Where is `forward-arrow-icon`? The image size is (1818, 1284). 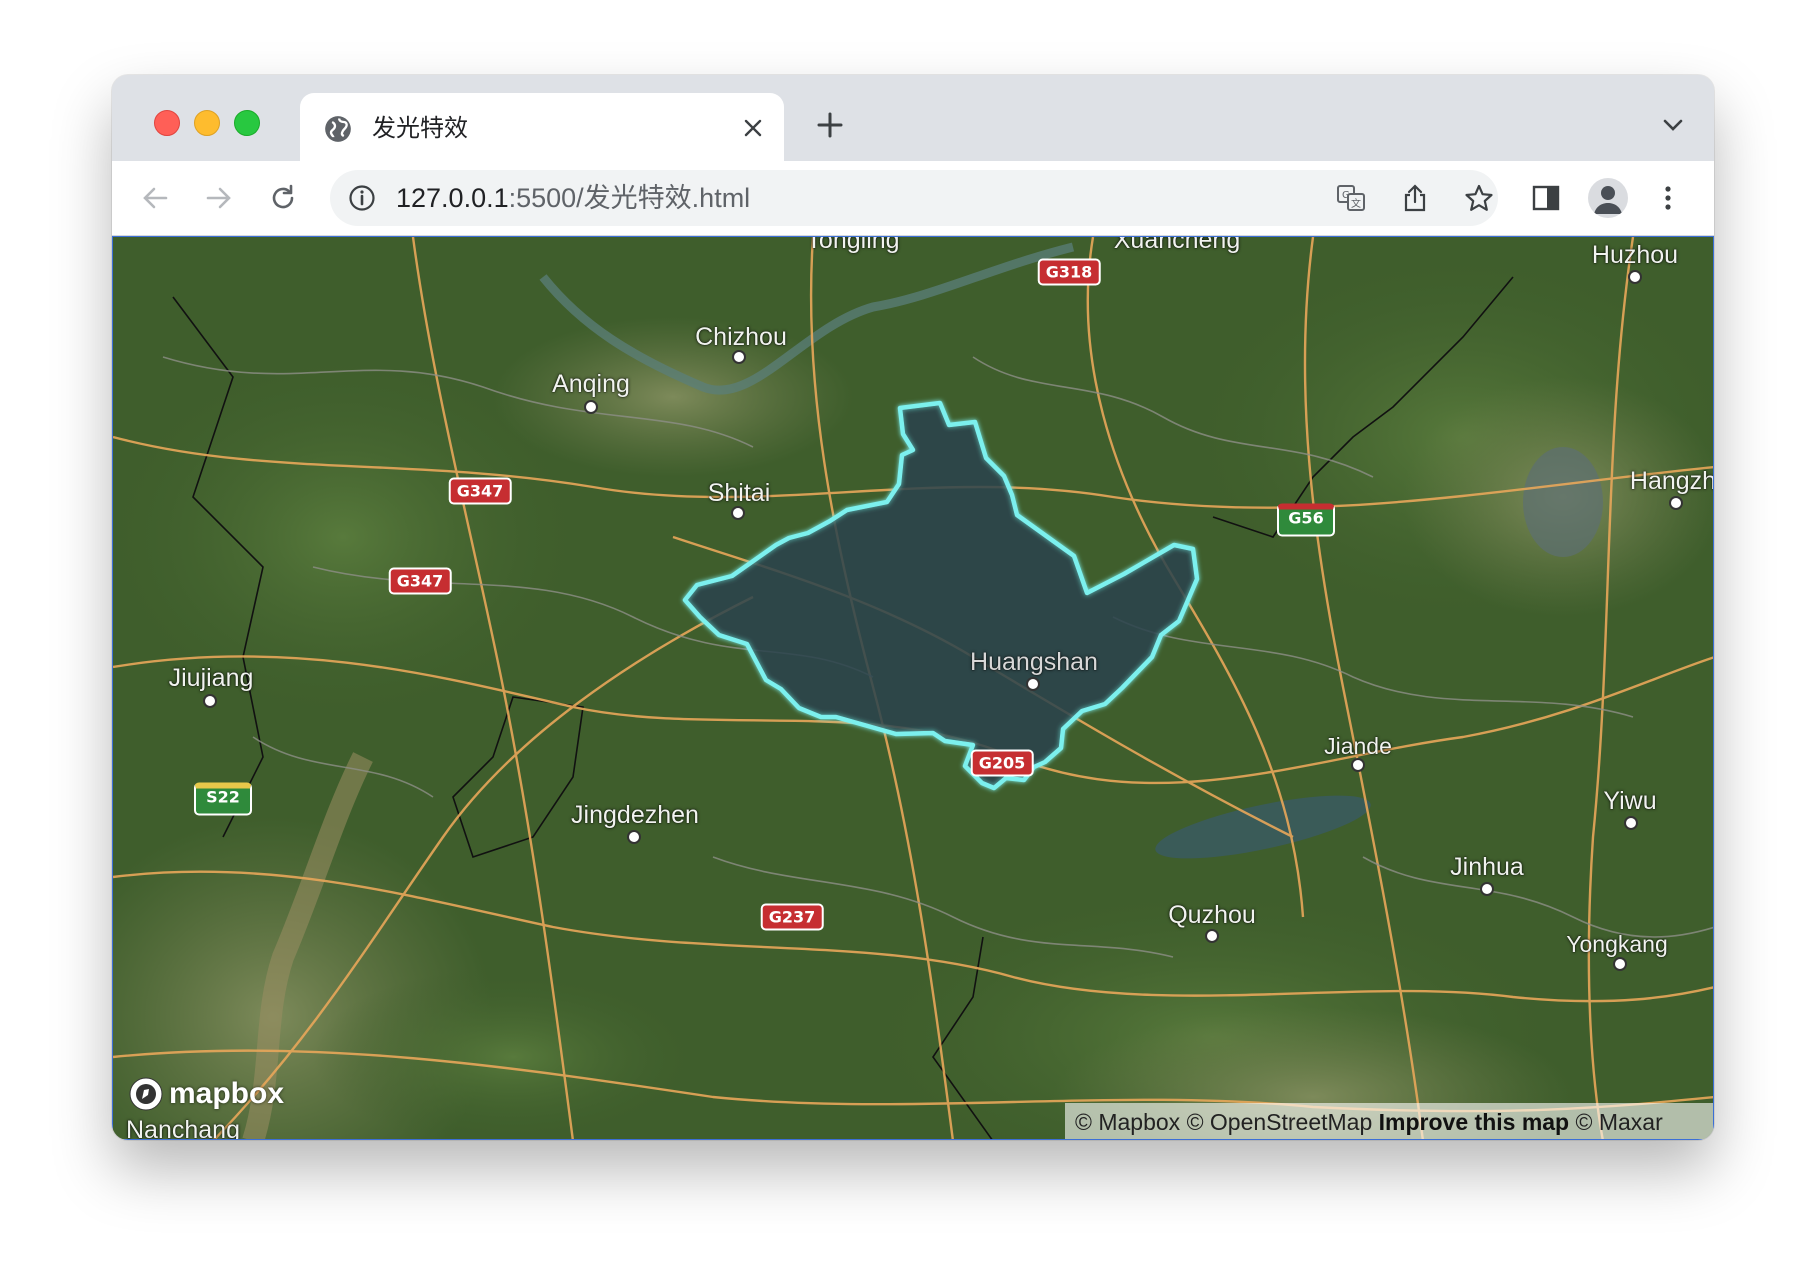 forward-arrow-icon is located at coordinates (218, 198).